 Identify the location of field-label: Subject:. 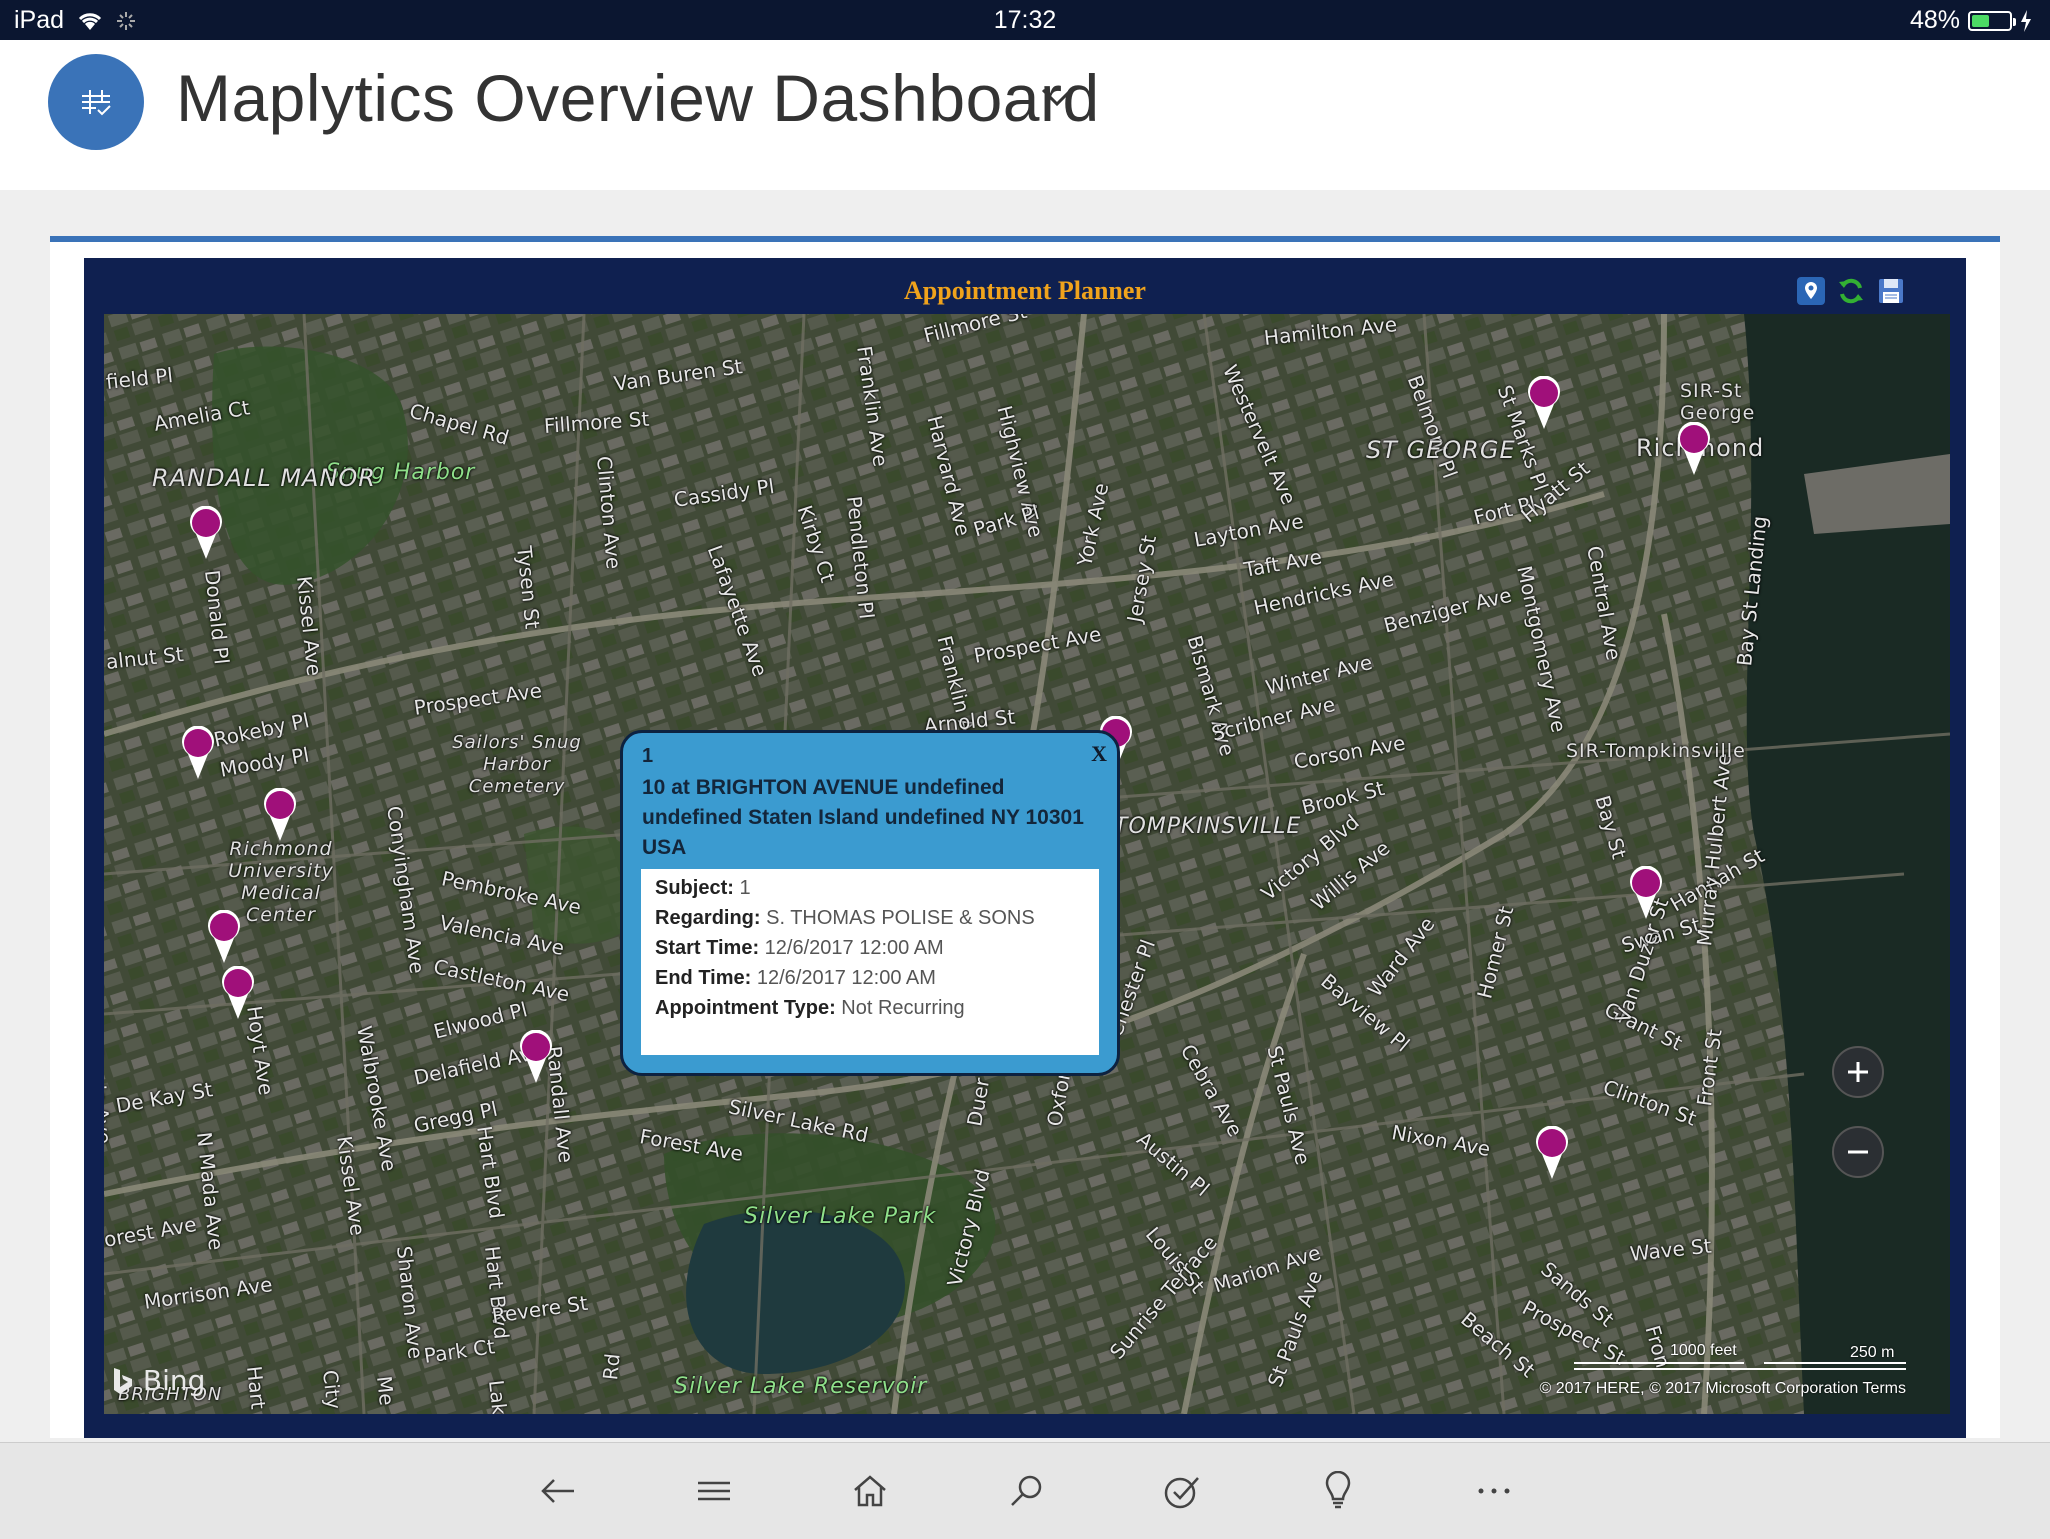
(694, 888).